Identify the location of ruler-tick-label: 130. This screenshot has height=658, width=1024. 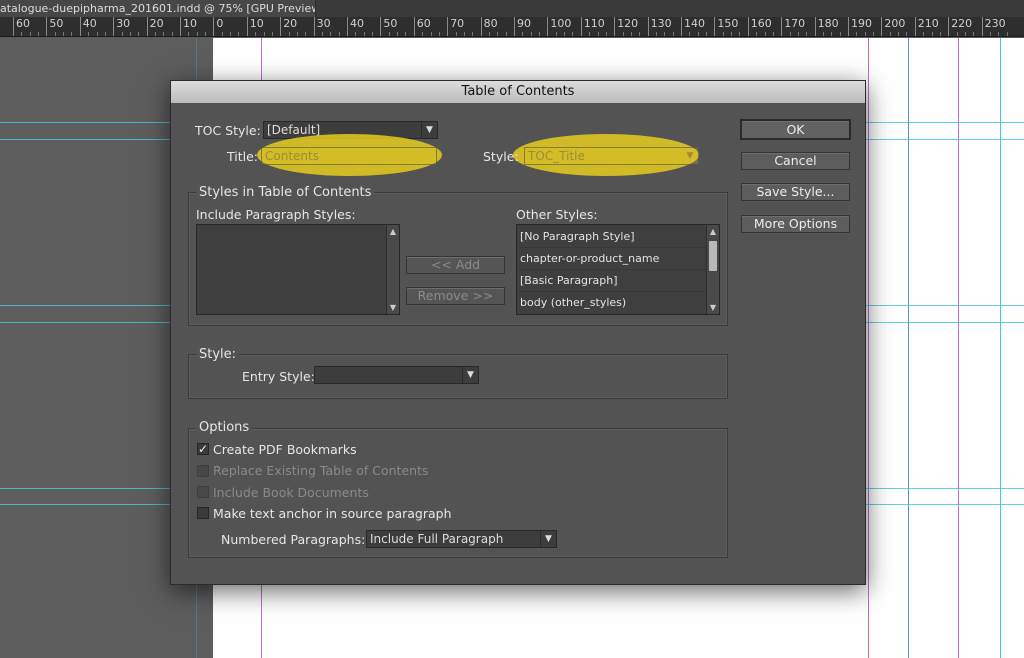
(659, 26).